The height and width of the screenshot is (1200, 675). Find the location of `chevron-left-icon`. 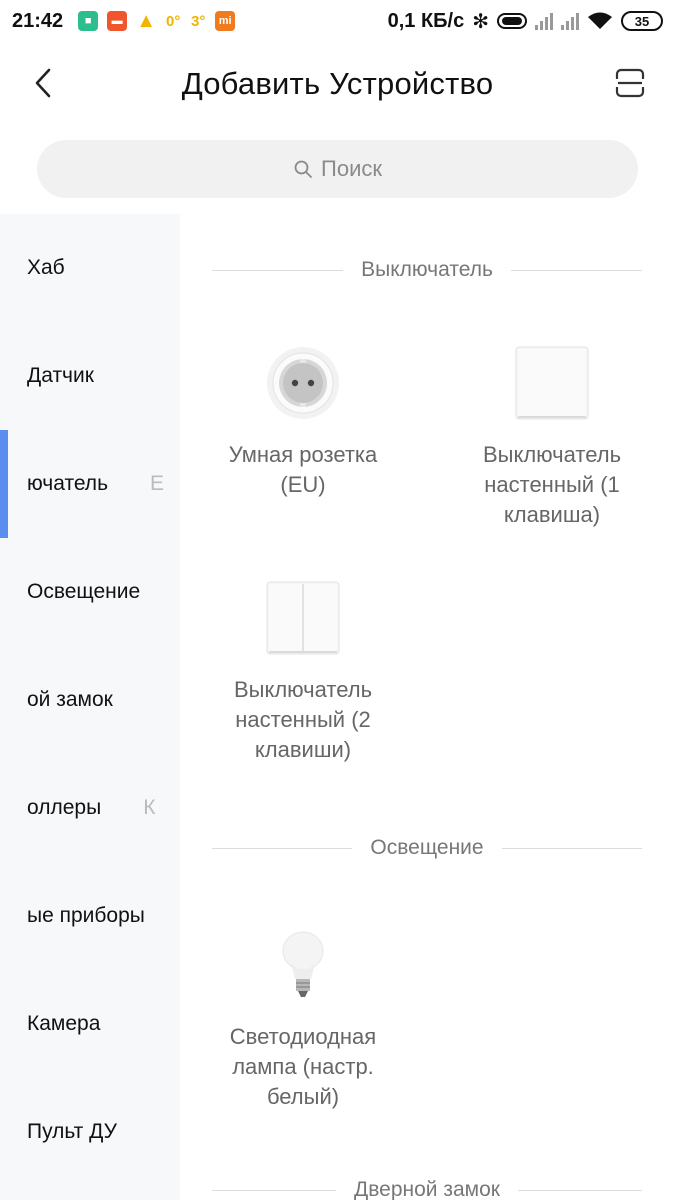

chevron-left-icon is located at coordinates (43, 83).